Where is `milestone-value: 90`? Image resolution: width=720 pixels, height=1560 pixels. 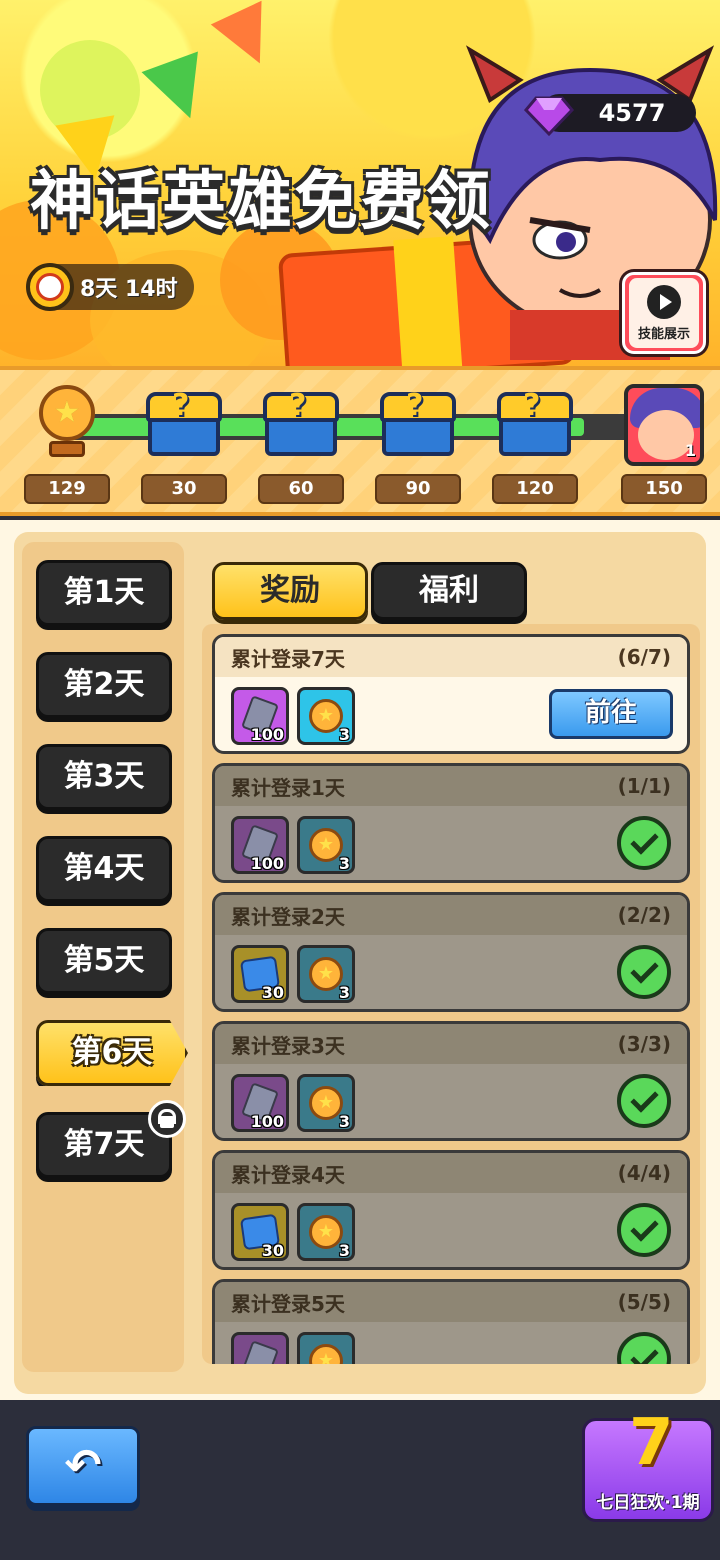 milestone-value: 90 is located at coordinates (418, 489).